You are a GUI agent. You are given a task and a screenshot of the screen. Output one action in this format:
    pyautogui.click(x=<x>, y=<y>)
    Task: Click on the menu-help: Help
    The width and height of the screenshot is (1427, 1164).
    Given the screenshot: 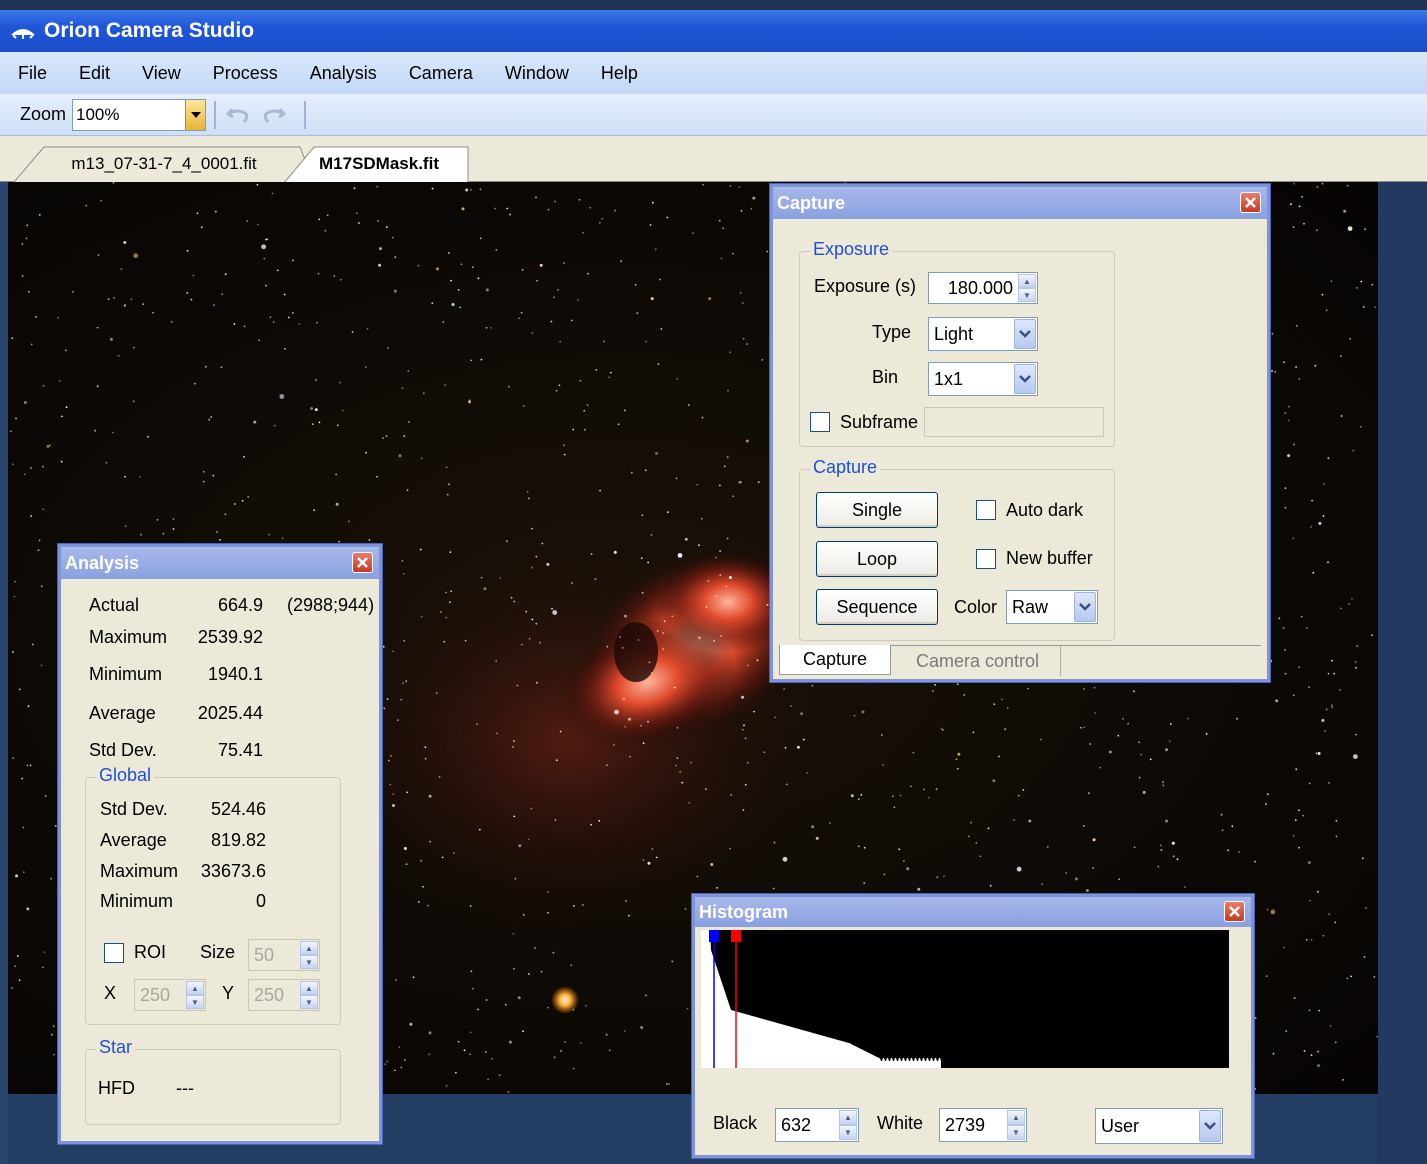 What is the action you would take?
    pyautogui.click(x=619, y=73)
    